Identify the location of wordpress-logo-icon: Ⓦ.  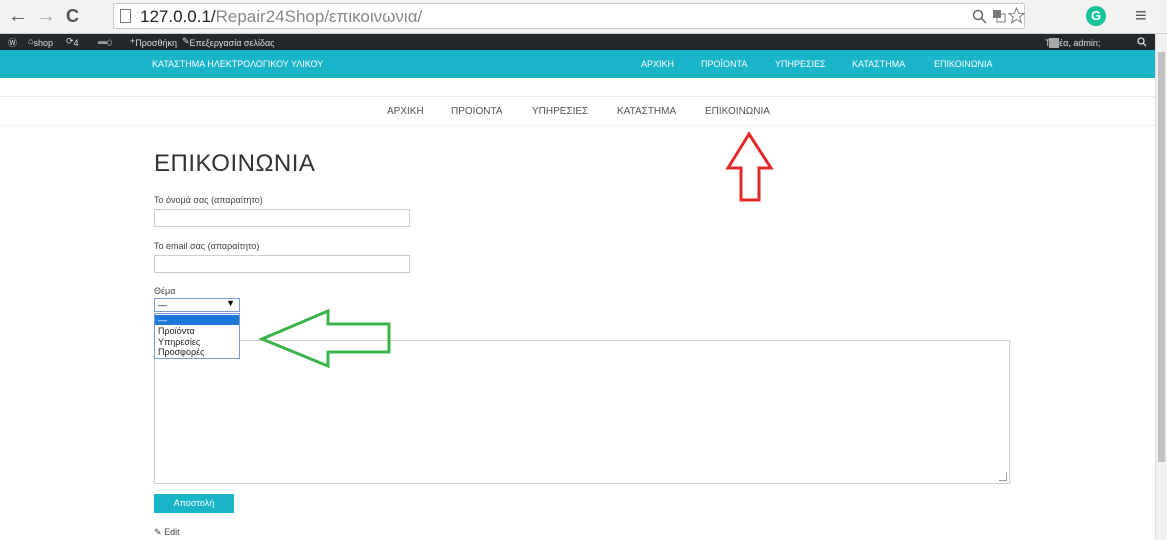
(12, 42).